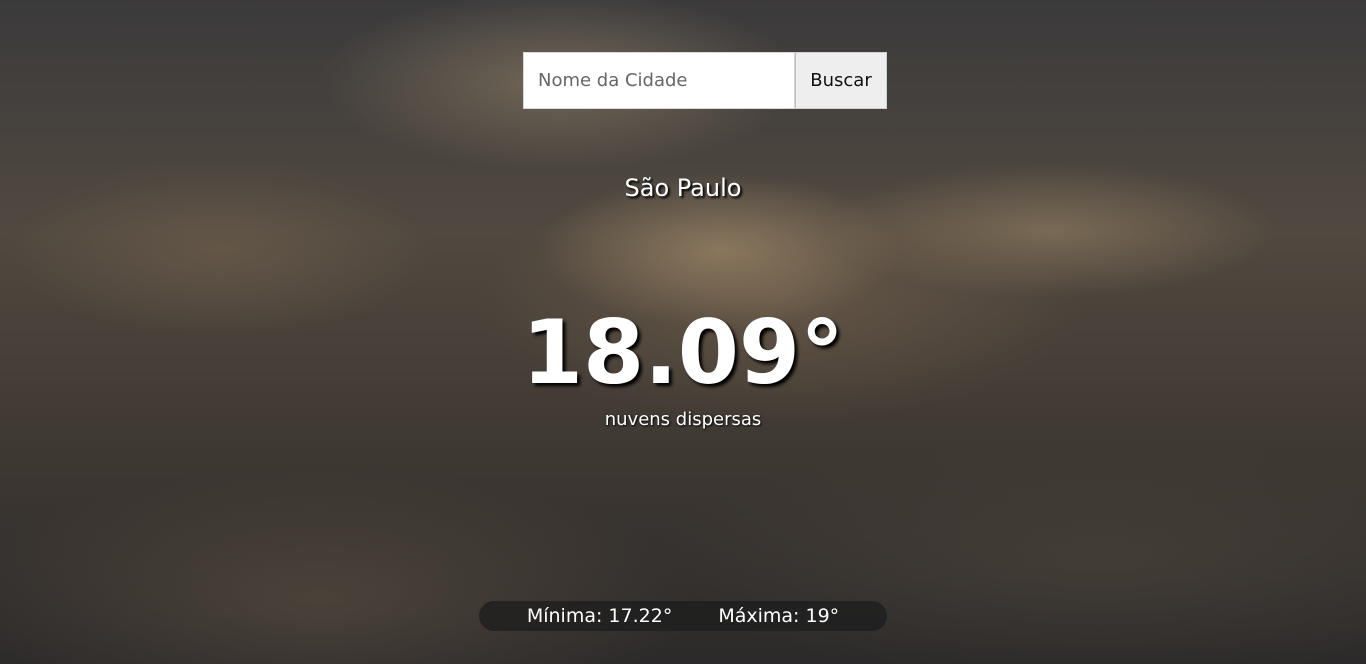  I want to click on weather-description: nuvens dispersas, so click(683, 419).